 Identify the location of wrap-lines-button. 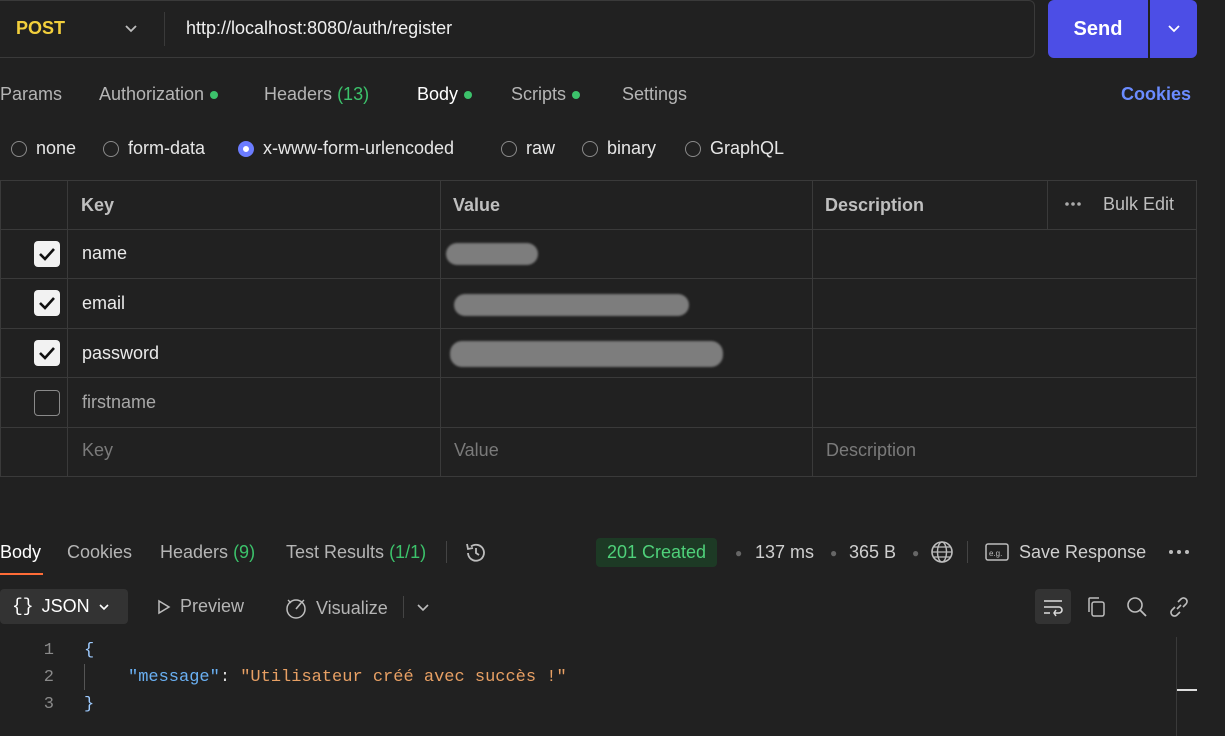
(1053, 606).